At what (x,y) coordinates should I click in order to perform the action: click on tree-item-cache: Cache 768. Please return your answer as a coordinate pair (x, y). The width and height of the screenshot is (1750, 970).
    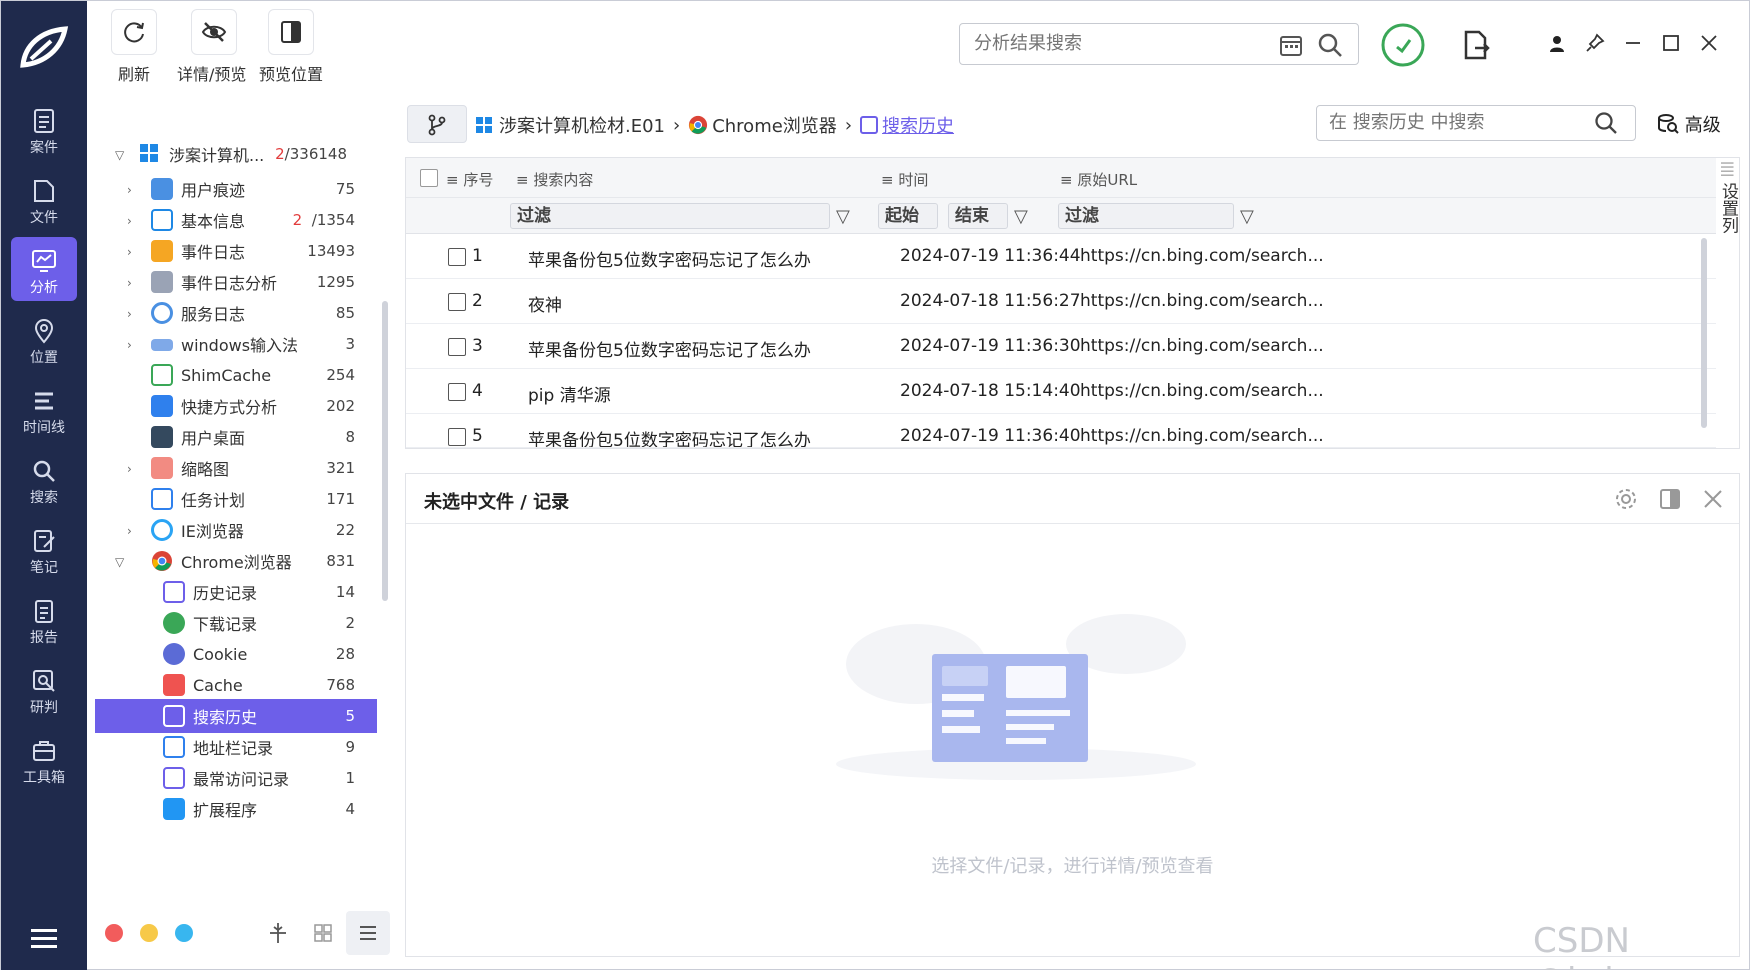
    Looking at the image, I should click on (237, 685).